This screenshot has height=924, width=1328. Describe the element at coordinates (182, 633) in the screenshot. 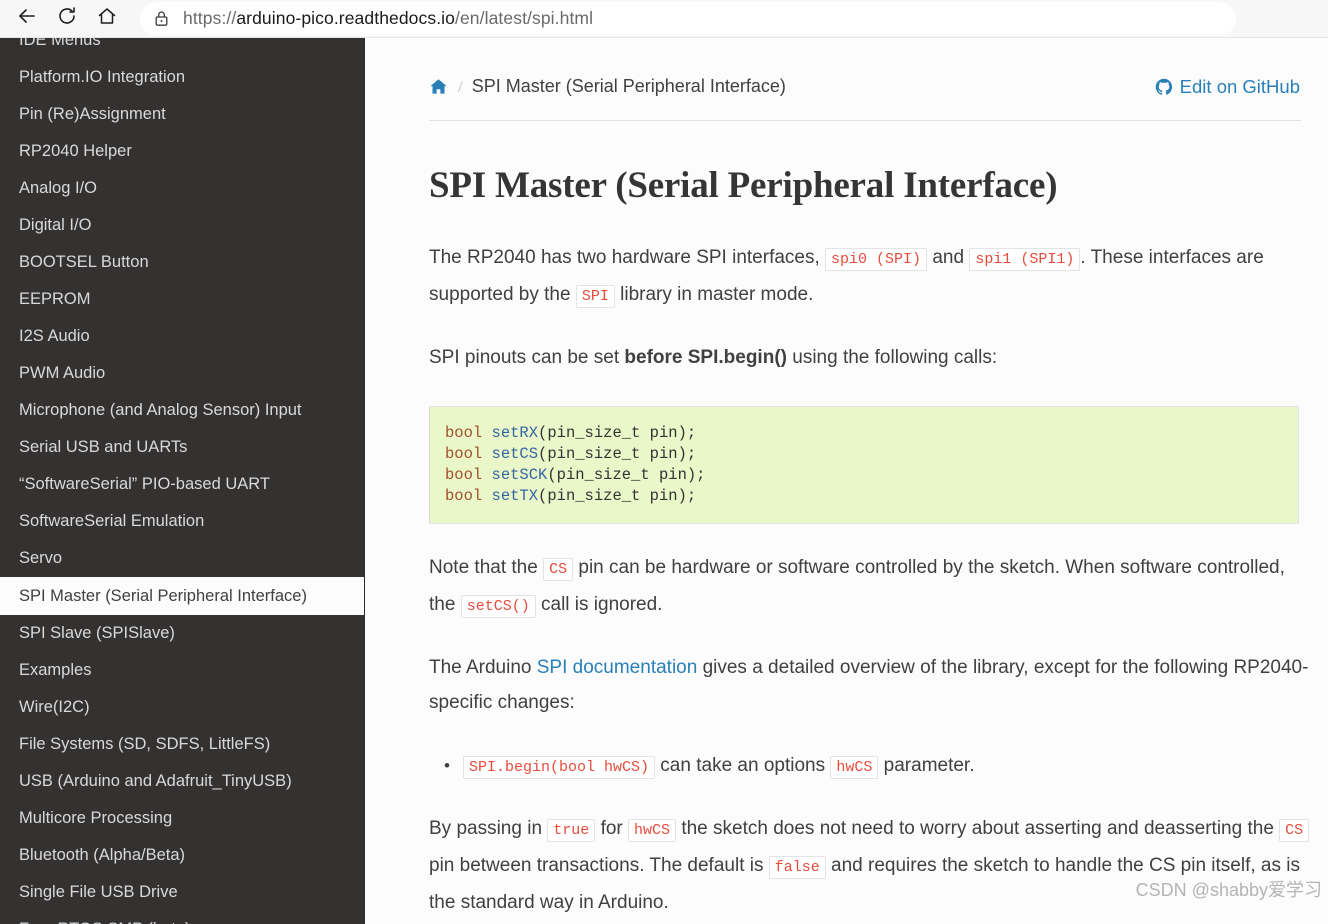

I see `sidebar-item-16: SPI Slave (SPISlave)` at that location.